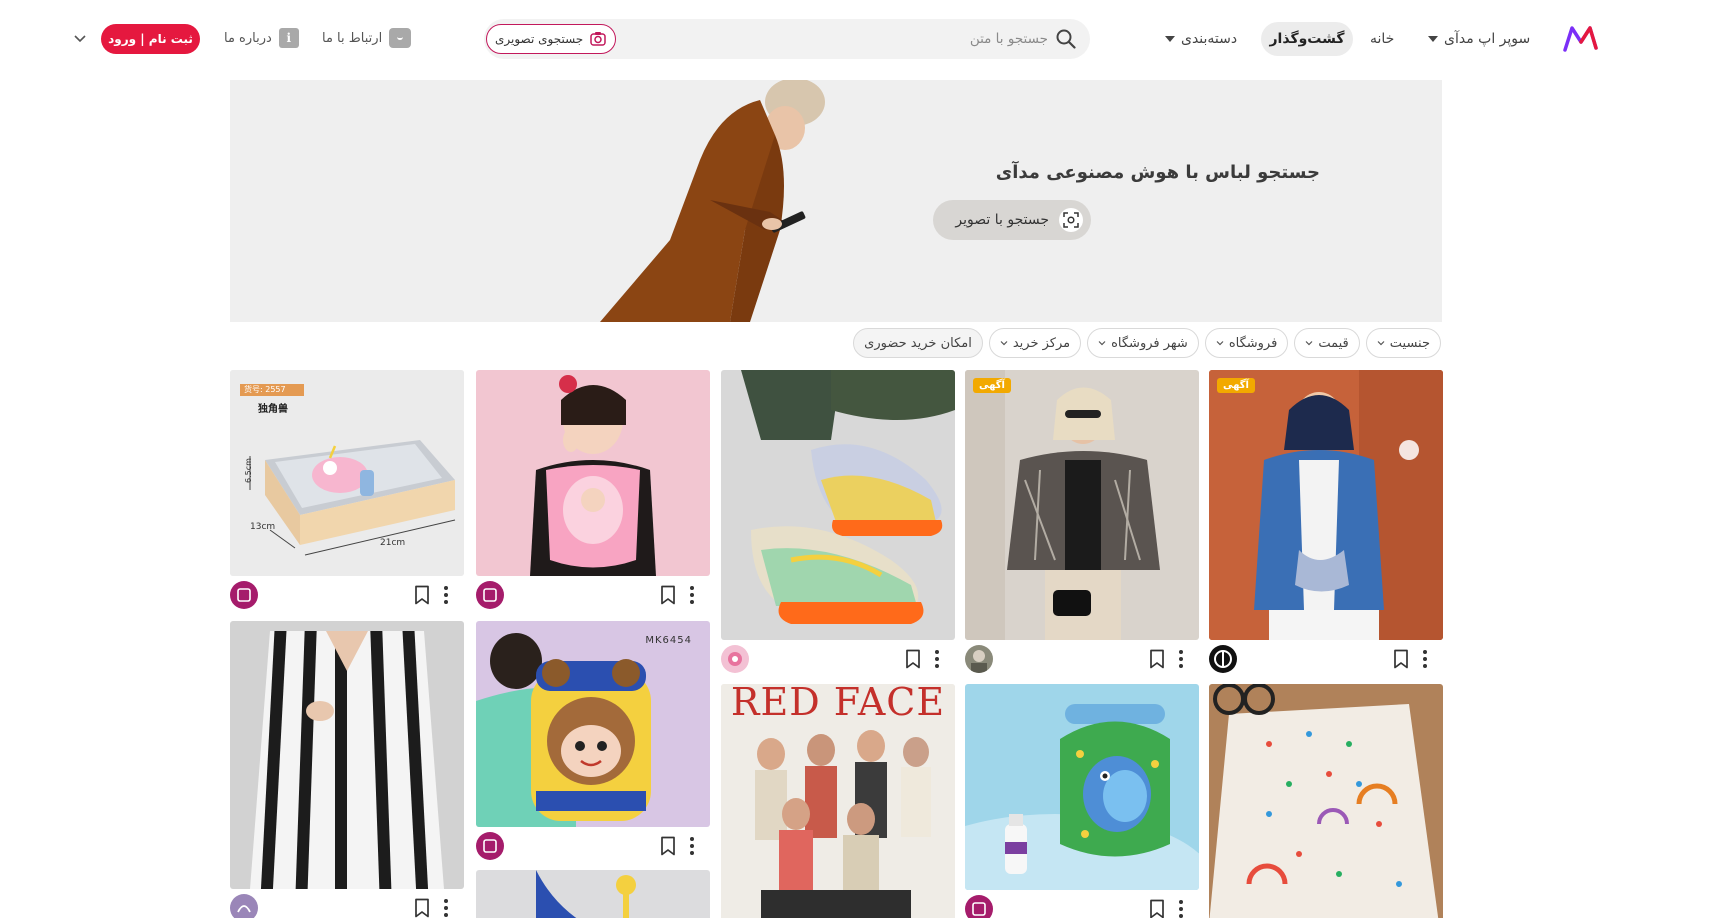 The height and width of the screenshot is (918, 1726). I want to click on rainbow-dress-photo, so click(1326, 801).